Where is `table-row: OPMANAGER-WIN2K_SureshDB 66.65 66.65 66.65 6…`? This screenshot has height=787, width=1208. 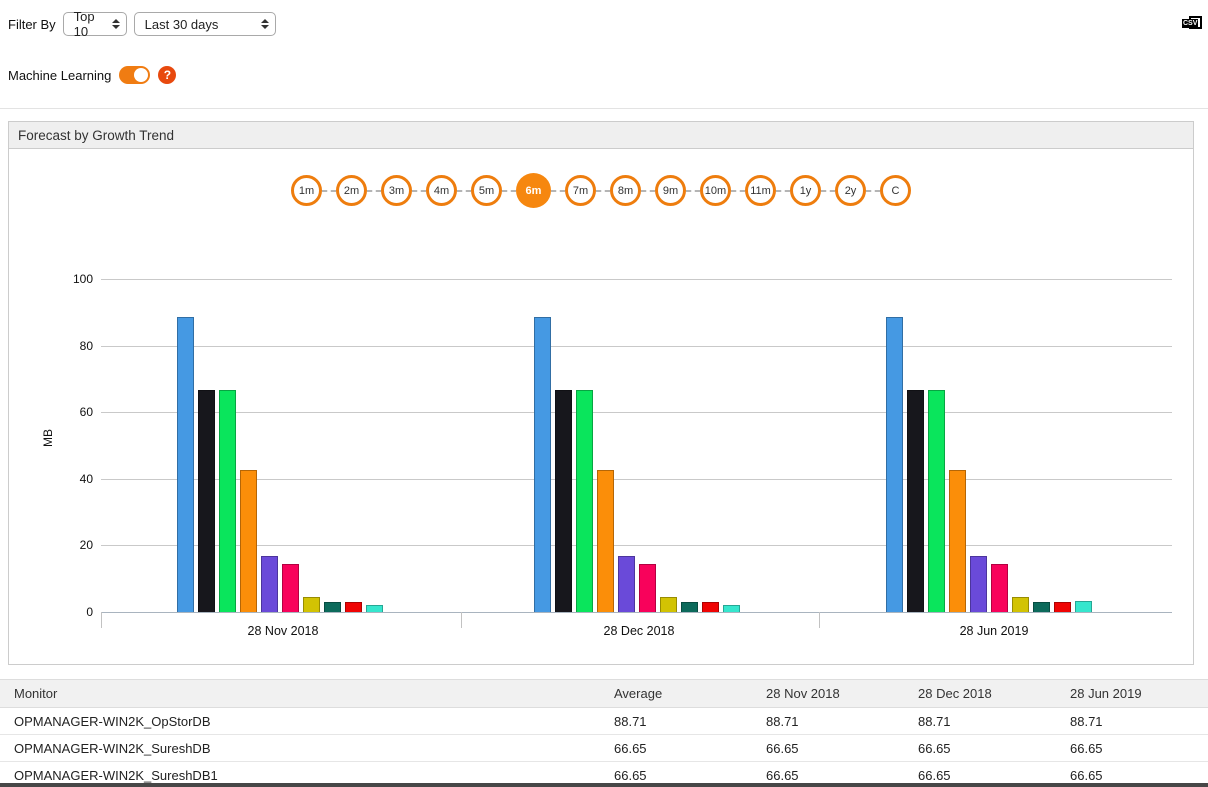
table-row: OPMANAGER-WIN2K_SureshDB 66.65 66.65 66.65 6… is located at coordinates (604, 748).